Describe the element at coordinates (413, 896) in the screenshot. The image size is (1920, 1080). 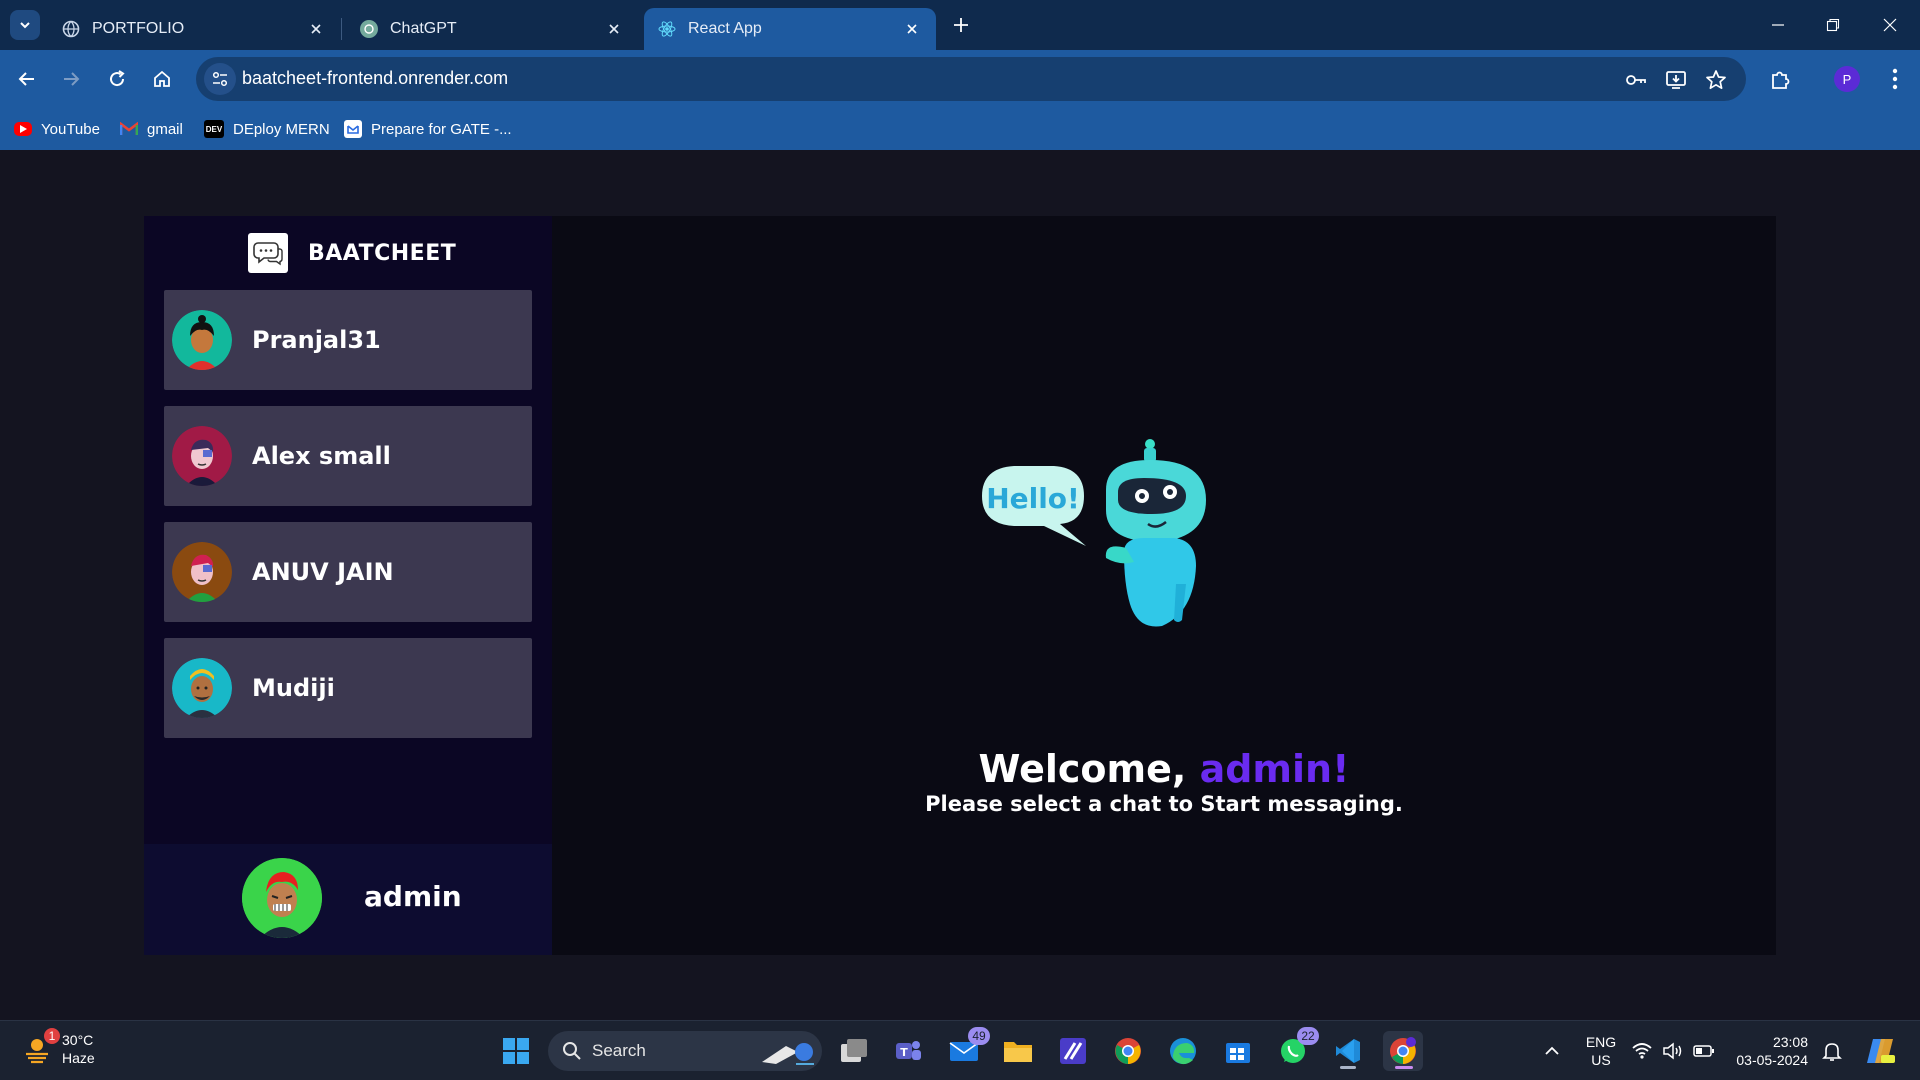
I see `current-username: admin` at that location.